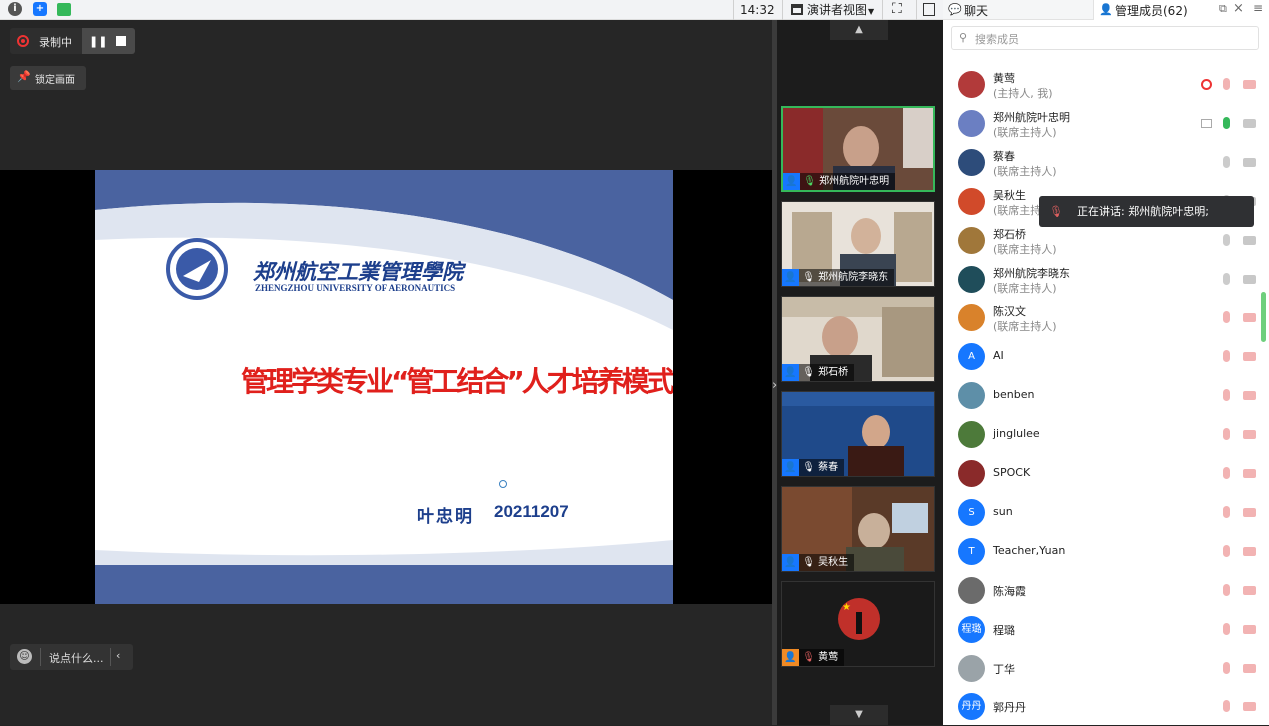 This screenshot has width=1269, height=726. I want to click on member-row: 郑州航院叶忠明 (联席主持人), so click(1106, 123).